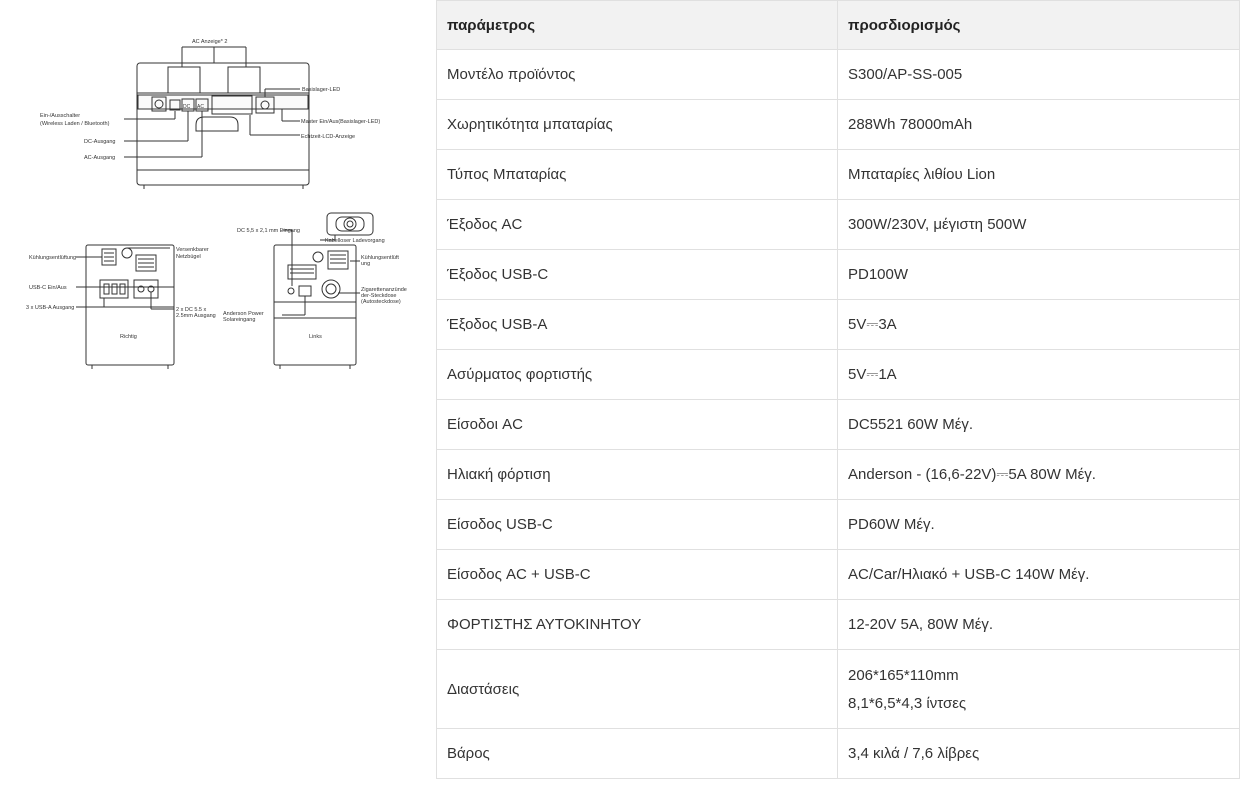 This screenshot has width=1247, height=791. What do you see at coordinates (100, 142) in the screenshot?
I see `dc-output-label: DC-Ausgang` at bounding box center [100, 142].